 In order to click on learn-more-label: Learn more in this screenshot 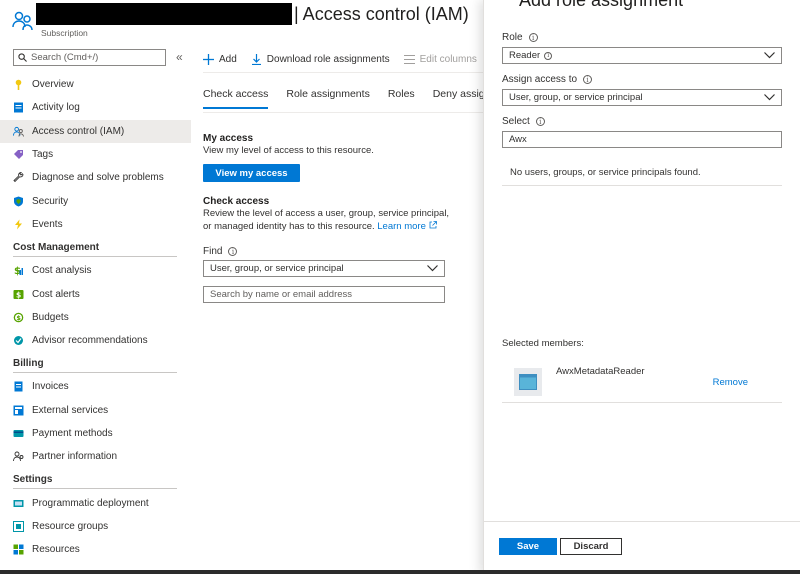, I will do `click(401, 226)`.